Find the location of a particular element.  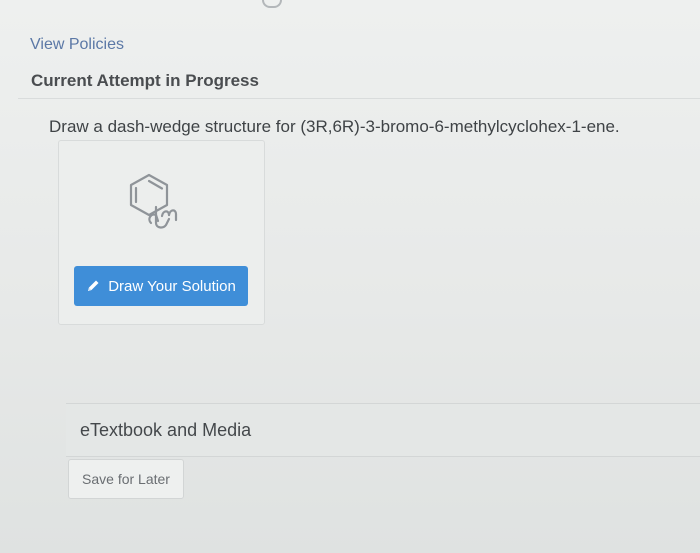

etextbook-label: eTextbook and Media is located at coordinates (166, 430).